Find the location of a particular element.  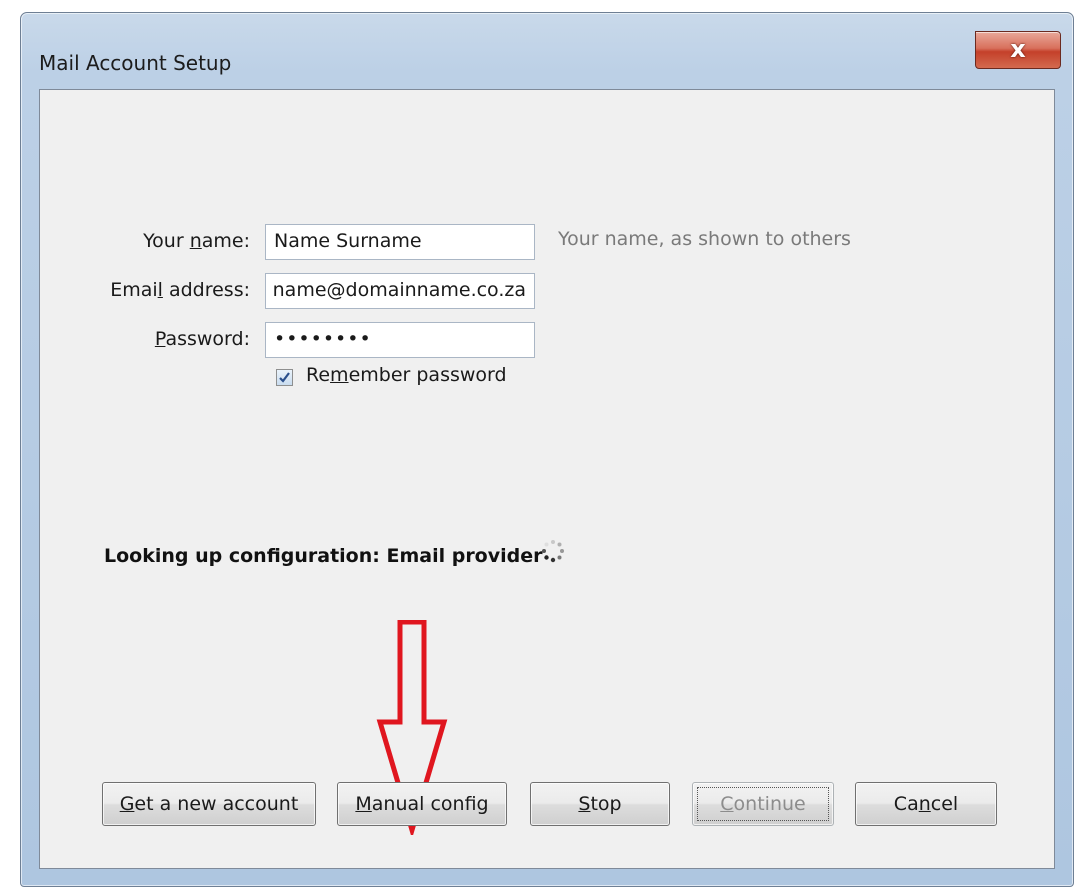

your-name-label: Your name: is located at coordinates (145, 241).